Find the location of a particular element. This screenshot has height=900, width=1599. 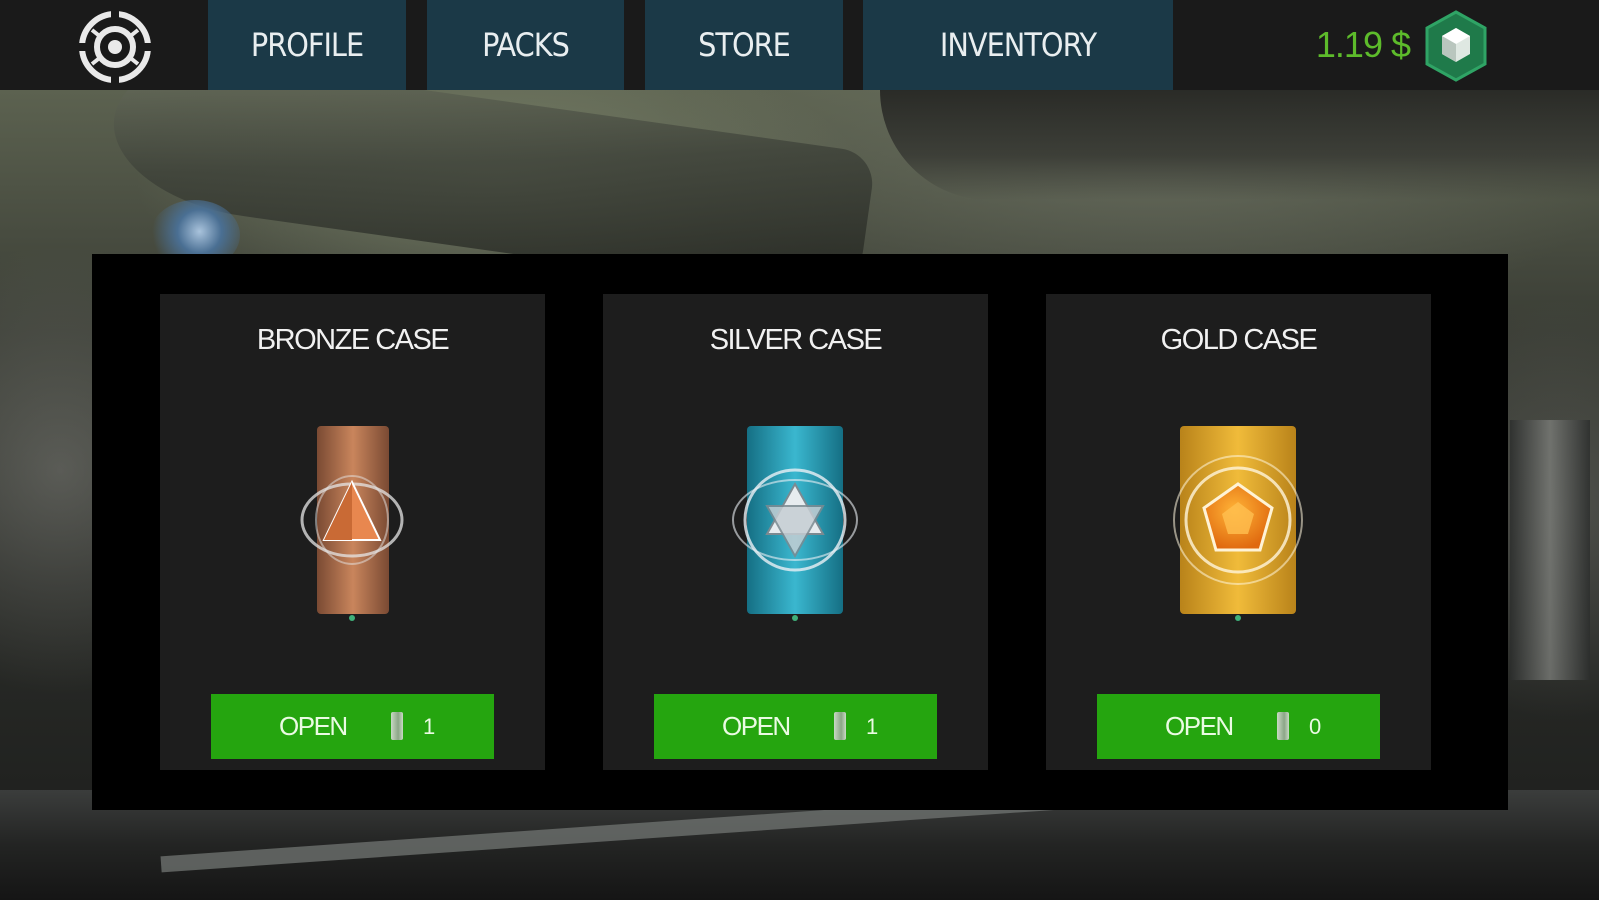

case-title: BRONZE CASE is located at coordinates (353, 340).